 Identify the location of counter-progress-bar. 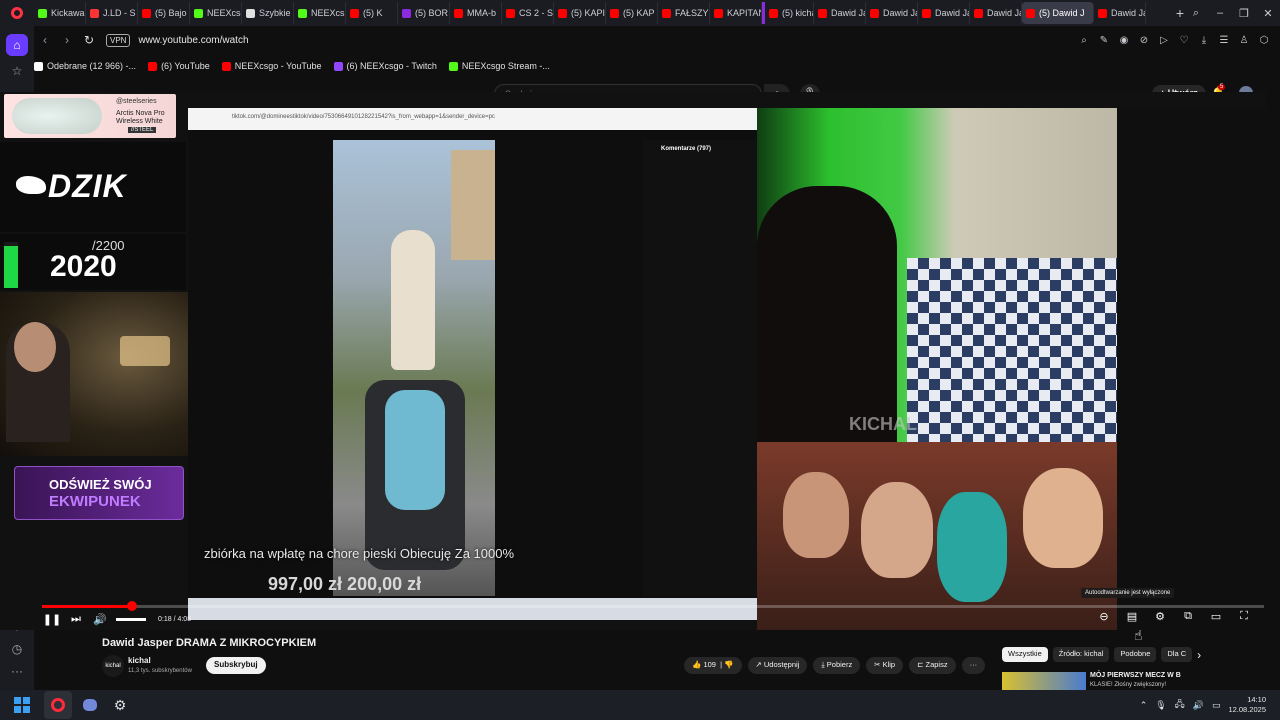
(11, 265).